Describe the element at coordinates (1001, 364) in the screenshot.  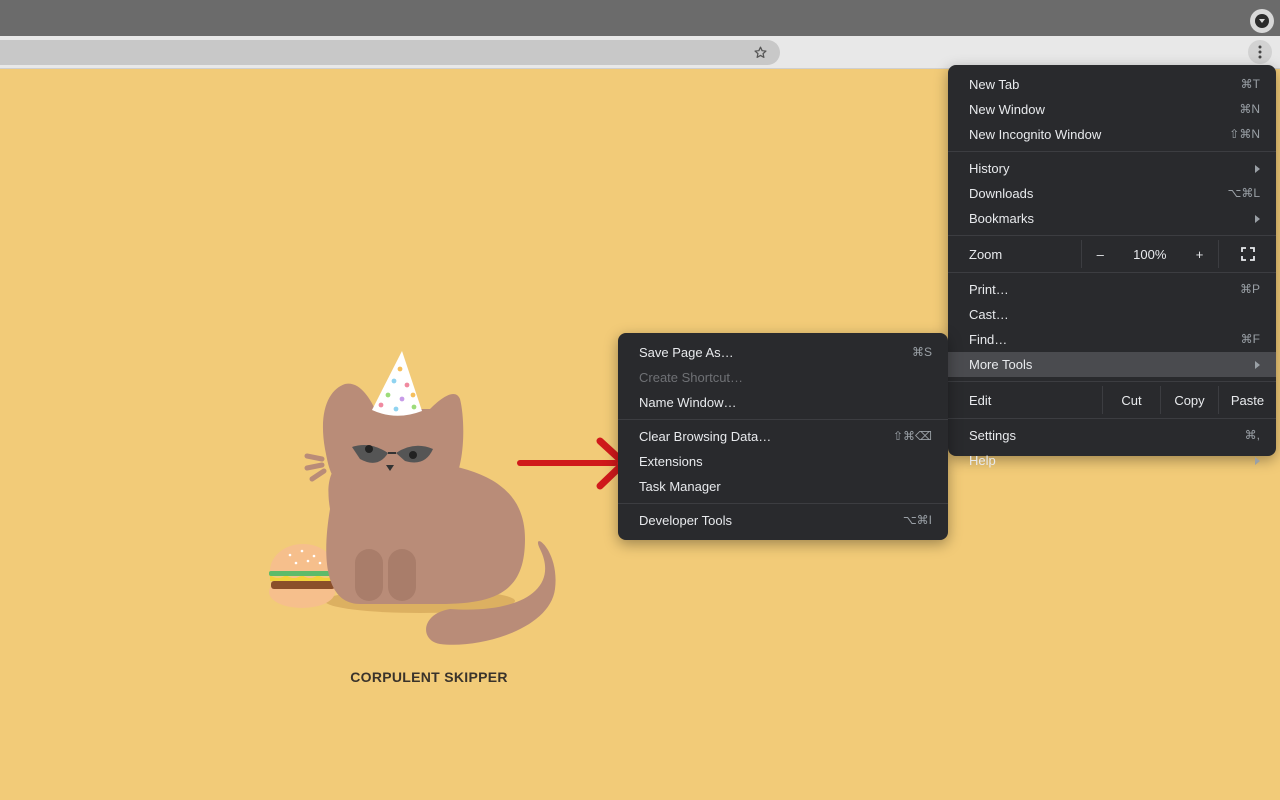
I see `menu-item-label: More Tools` at that location.